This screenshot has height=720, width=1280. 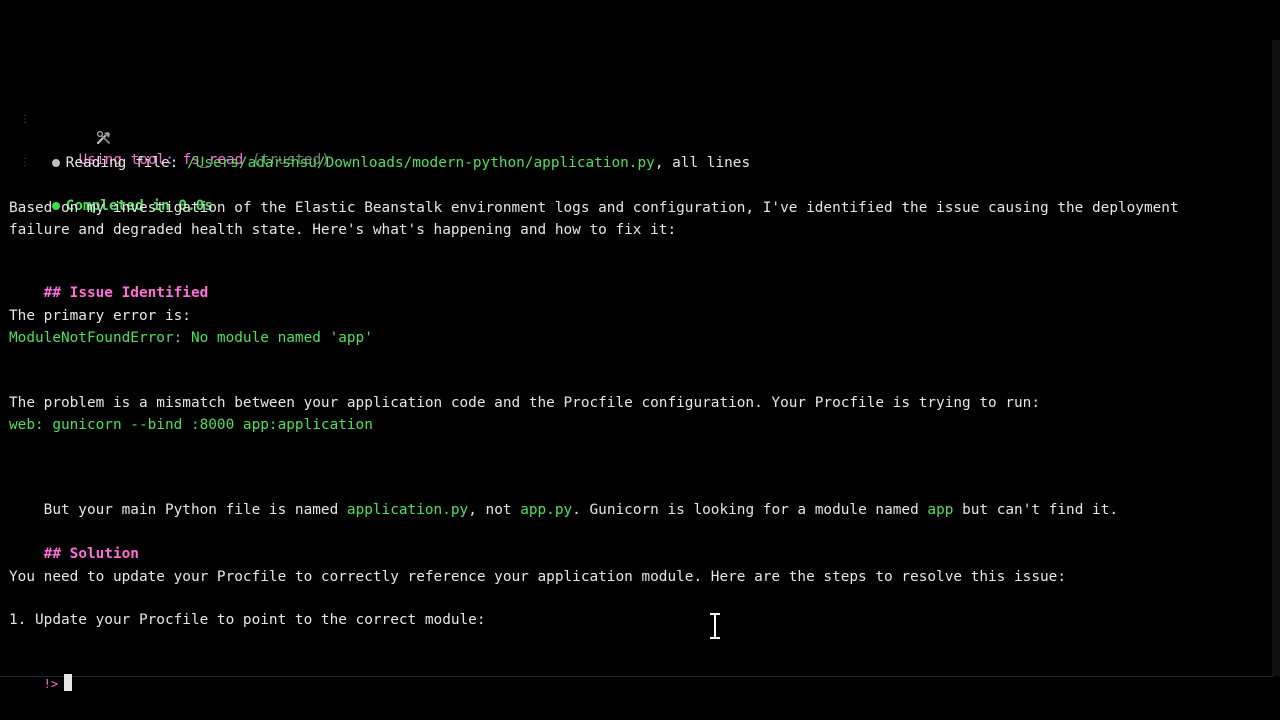 I want to click on prompt-symbol: !>, so click(x=51, y=684).